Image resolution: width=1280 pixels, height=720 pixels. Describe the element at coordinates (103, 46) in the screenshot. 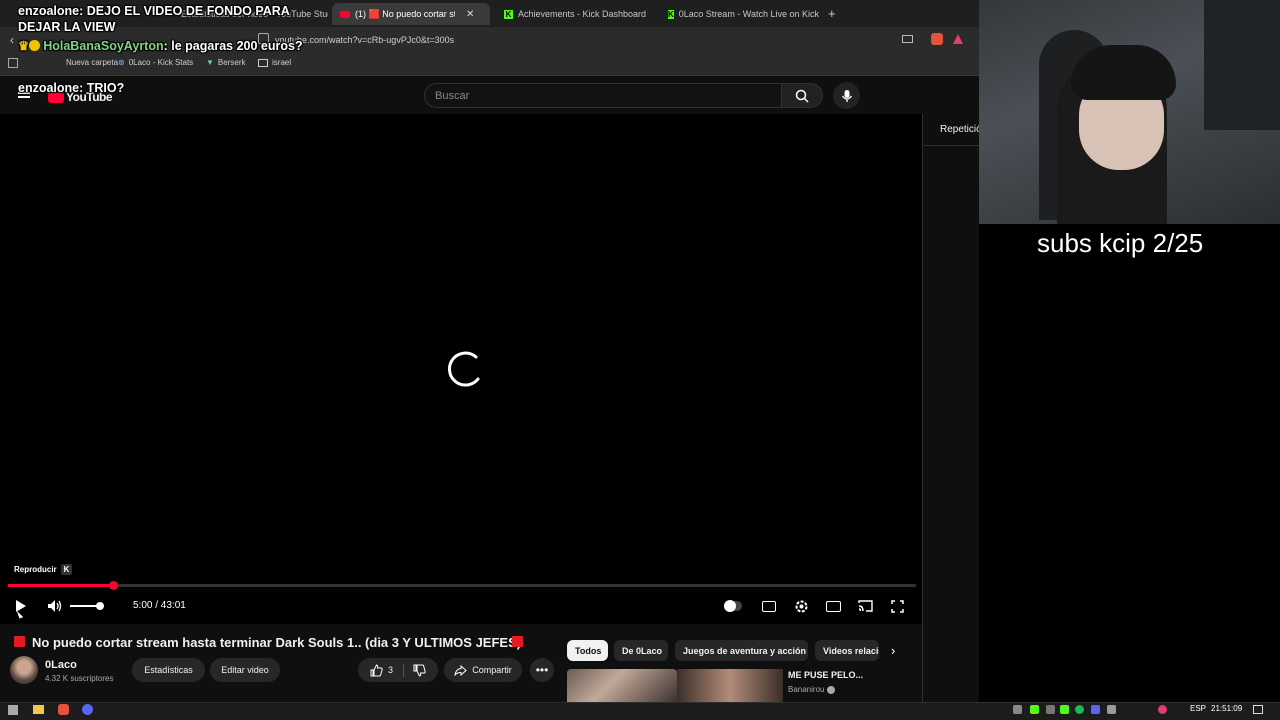

I see `chat-username: HolaBanaSoyAyrton` at that location.